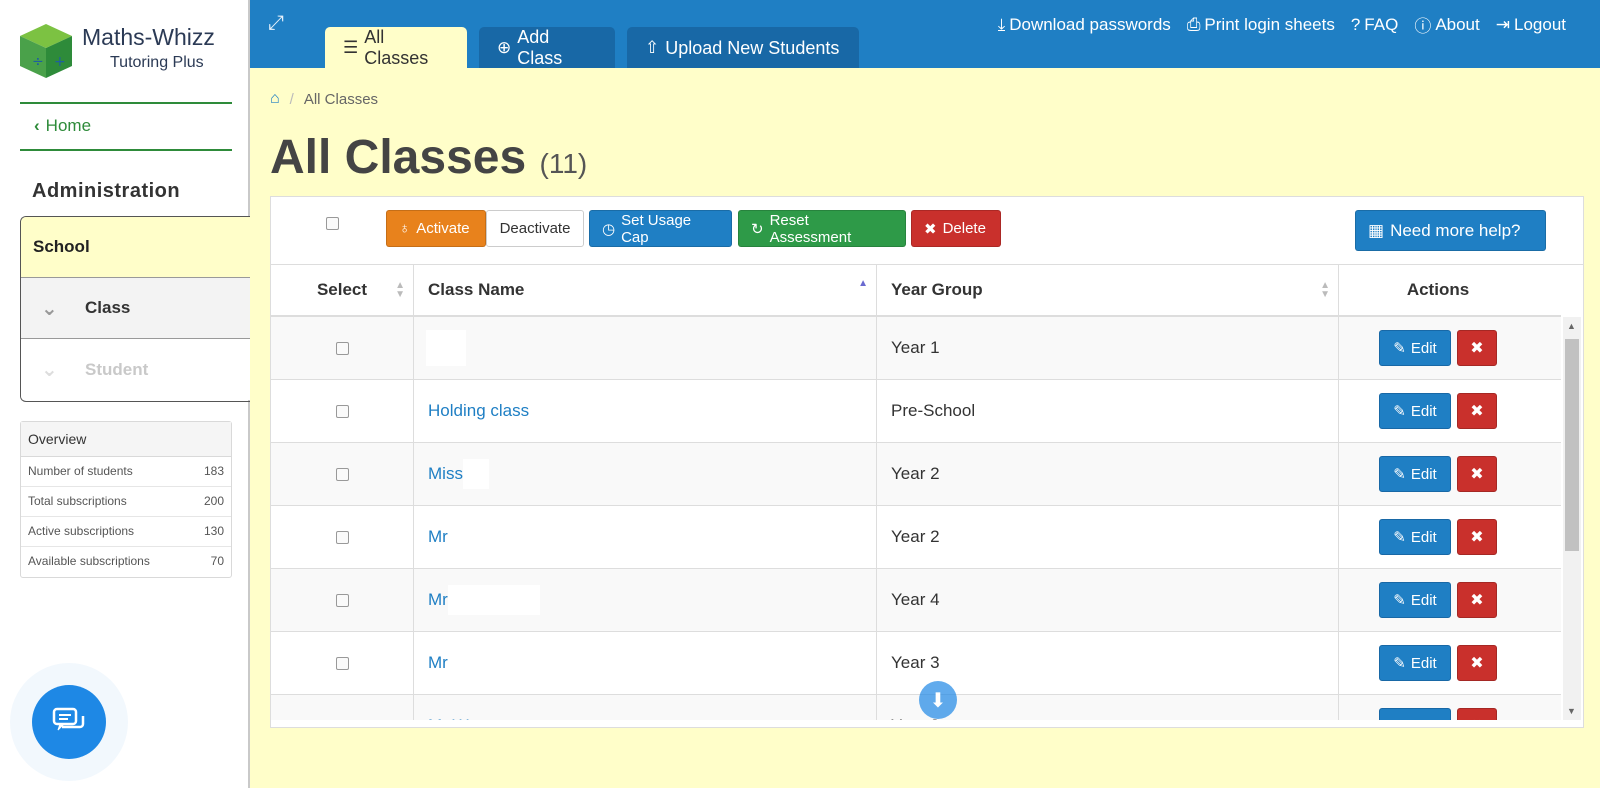 This screenshot has height=788, width=1600. Describe the element at coordinates (915, 662) in the screenshot. I see `year-group-text: Year 3` at that location.